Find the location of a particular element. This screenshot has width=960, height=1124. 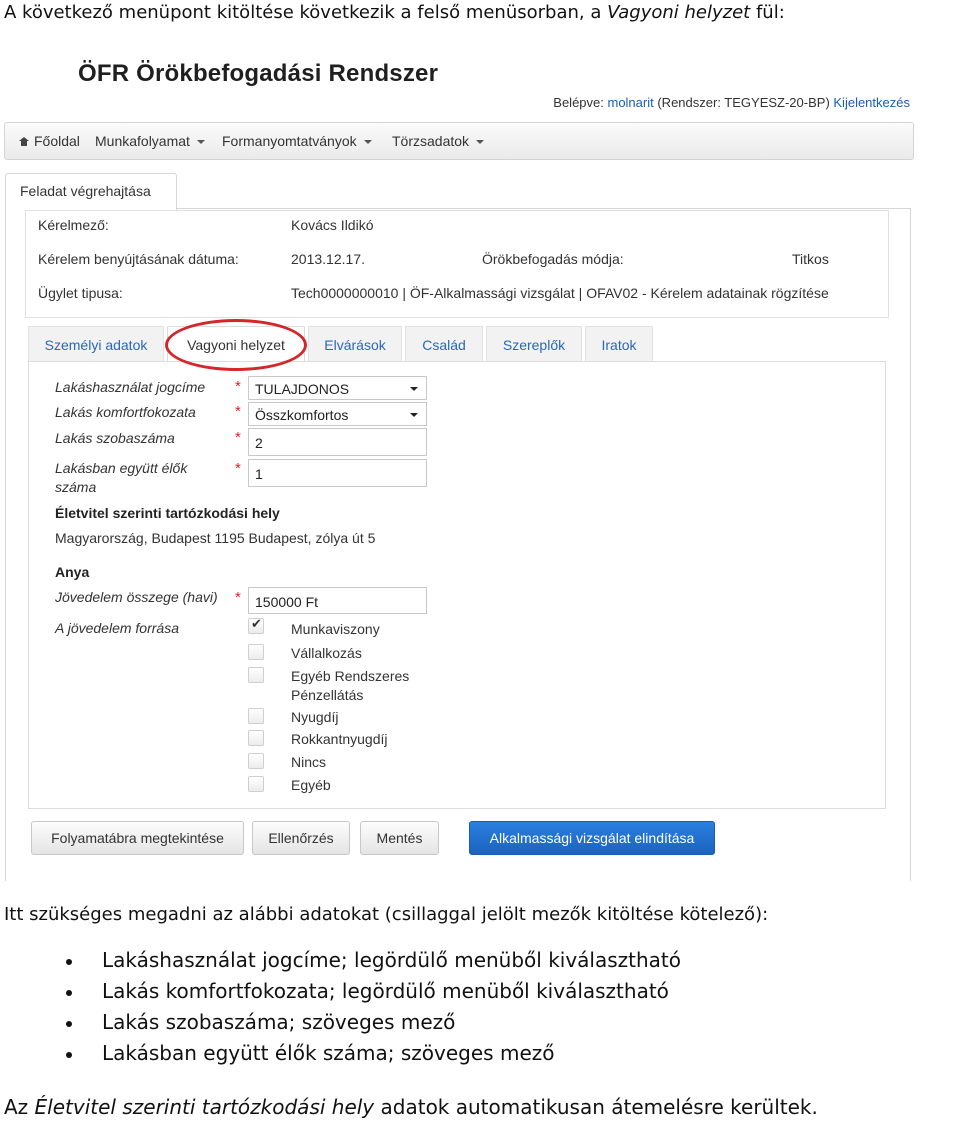

tab-expectations: Elvárások is located at coordinates (355, 344).